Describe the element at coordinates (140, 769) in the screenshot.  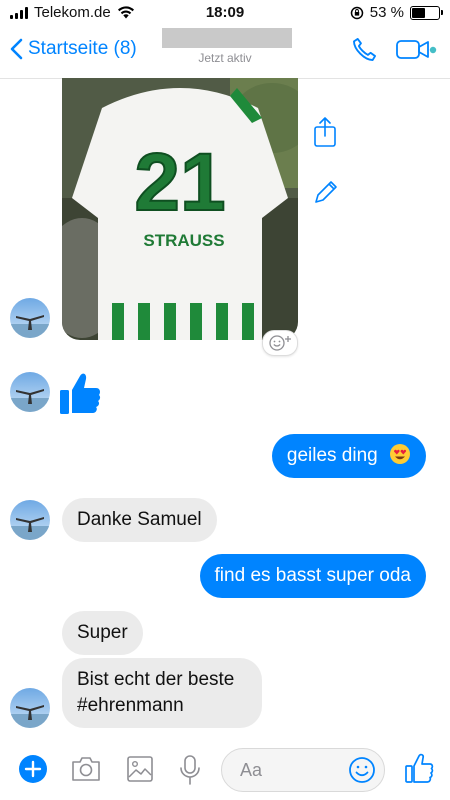
I see `gallery-icon` at that location.